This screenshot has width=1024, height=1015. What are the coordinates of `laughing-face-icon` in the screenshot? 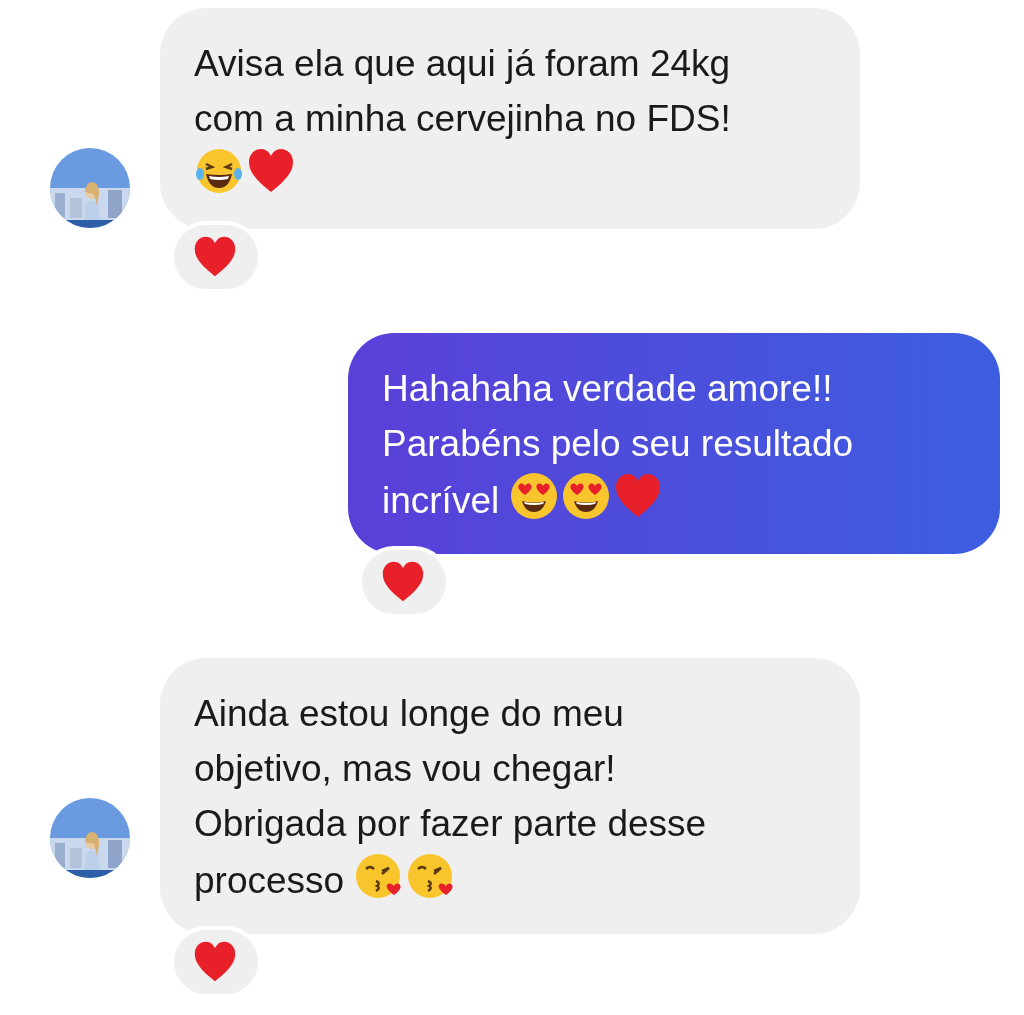 It's located at (219, 171).